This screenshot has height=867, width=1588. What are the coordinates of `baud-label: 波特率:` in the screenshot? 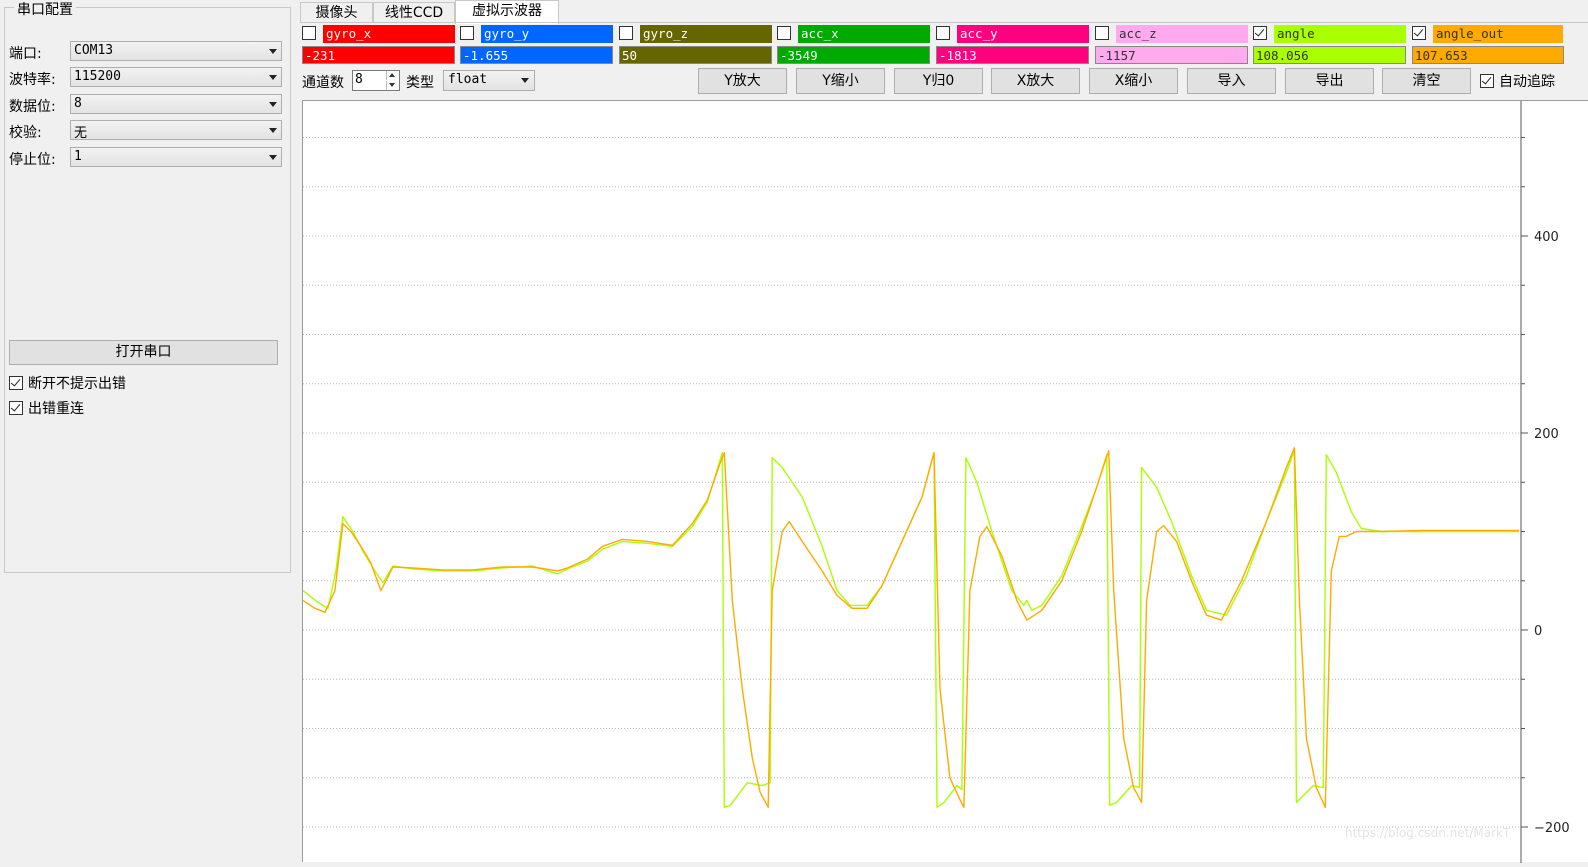 It's located at (32, 80).